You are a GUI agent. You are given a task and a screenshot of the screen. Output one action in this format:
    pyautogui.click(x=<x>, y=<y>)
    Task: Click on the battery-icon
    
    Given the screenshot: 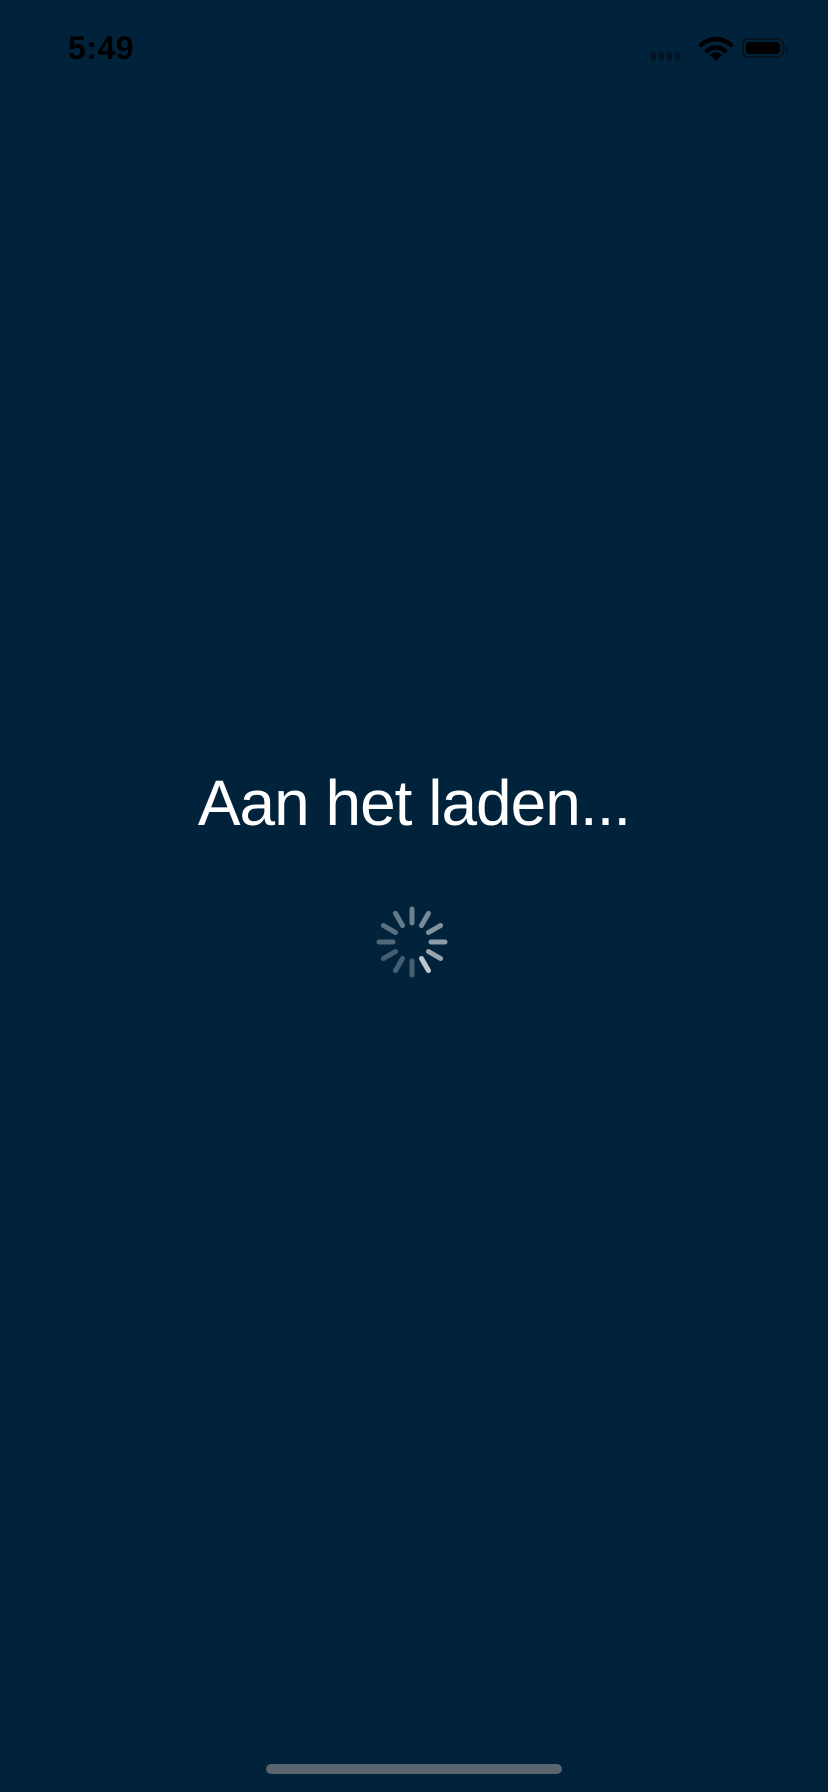 What is the action you would take?
    pyautogui.click(x=765, y=48)
    